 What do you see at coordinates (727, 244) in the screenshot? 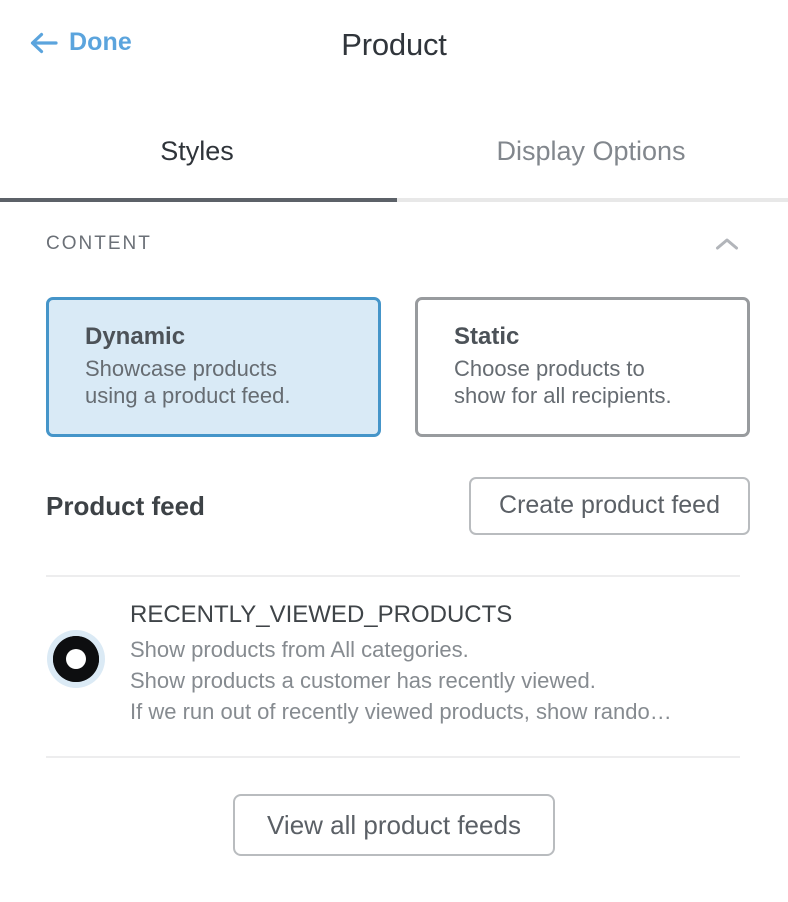
I see `chevron-up-icon` at bounding box center [727, 244].